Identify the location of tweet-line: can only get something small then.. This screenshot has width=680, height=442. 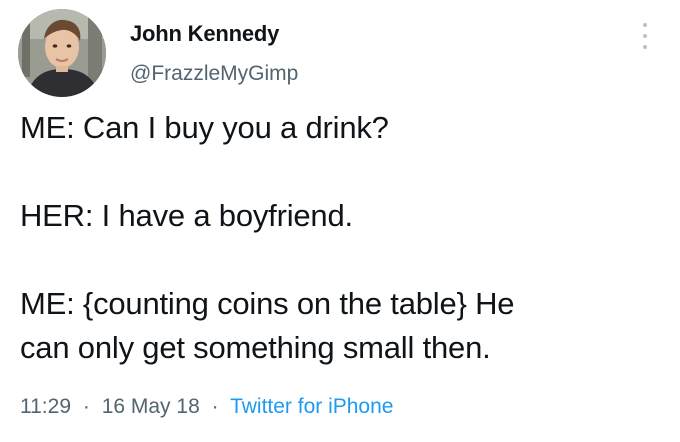
(255, 347).